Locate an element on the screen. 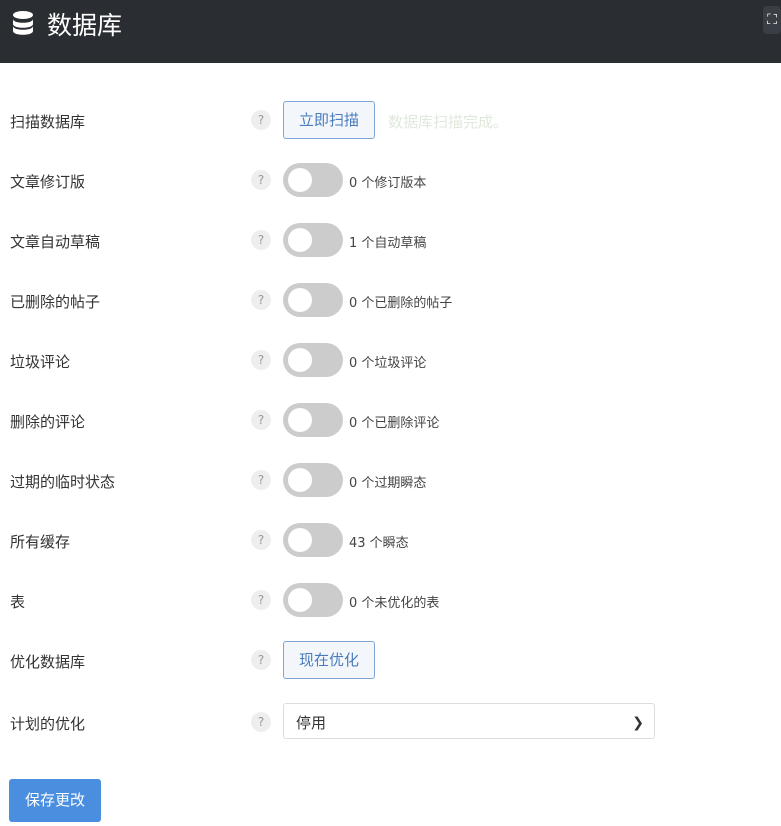  toggle-label: 删除的评论 is located at coordinates (48, 422).